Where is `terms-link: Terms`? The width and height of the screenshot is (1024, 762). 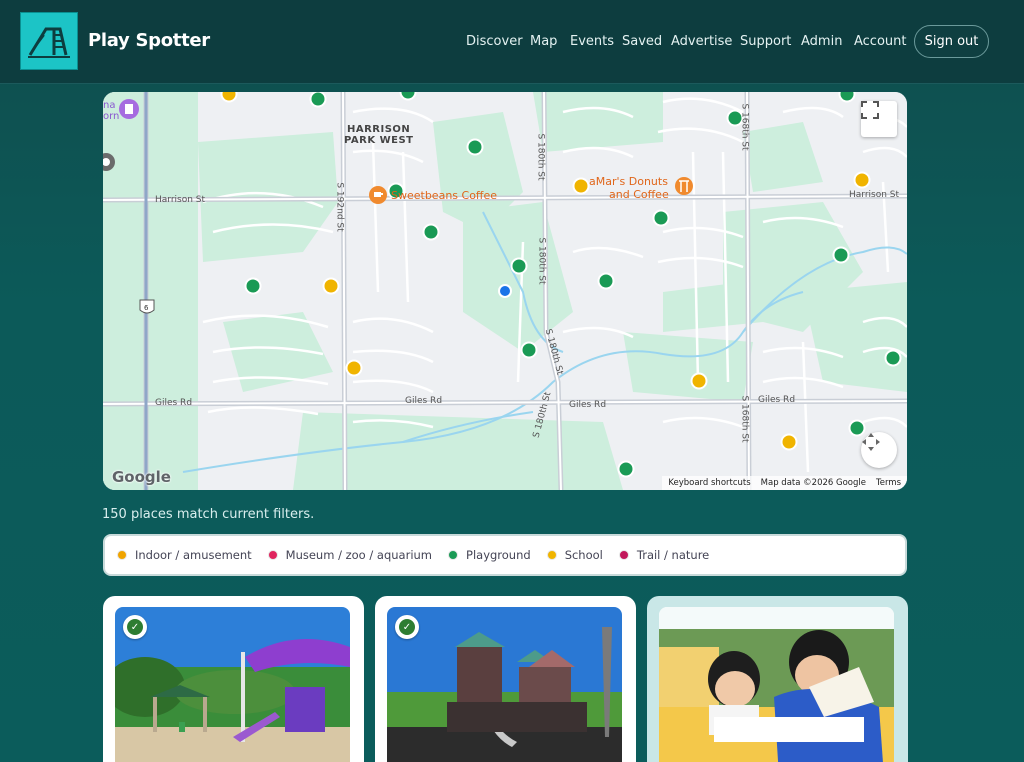 terms-link: Terms is located at coordinates (888, 483).